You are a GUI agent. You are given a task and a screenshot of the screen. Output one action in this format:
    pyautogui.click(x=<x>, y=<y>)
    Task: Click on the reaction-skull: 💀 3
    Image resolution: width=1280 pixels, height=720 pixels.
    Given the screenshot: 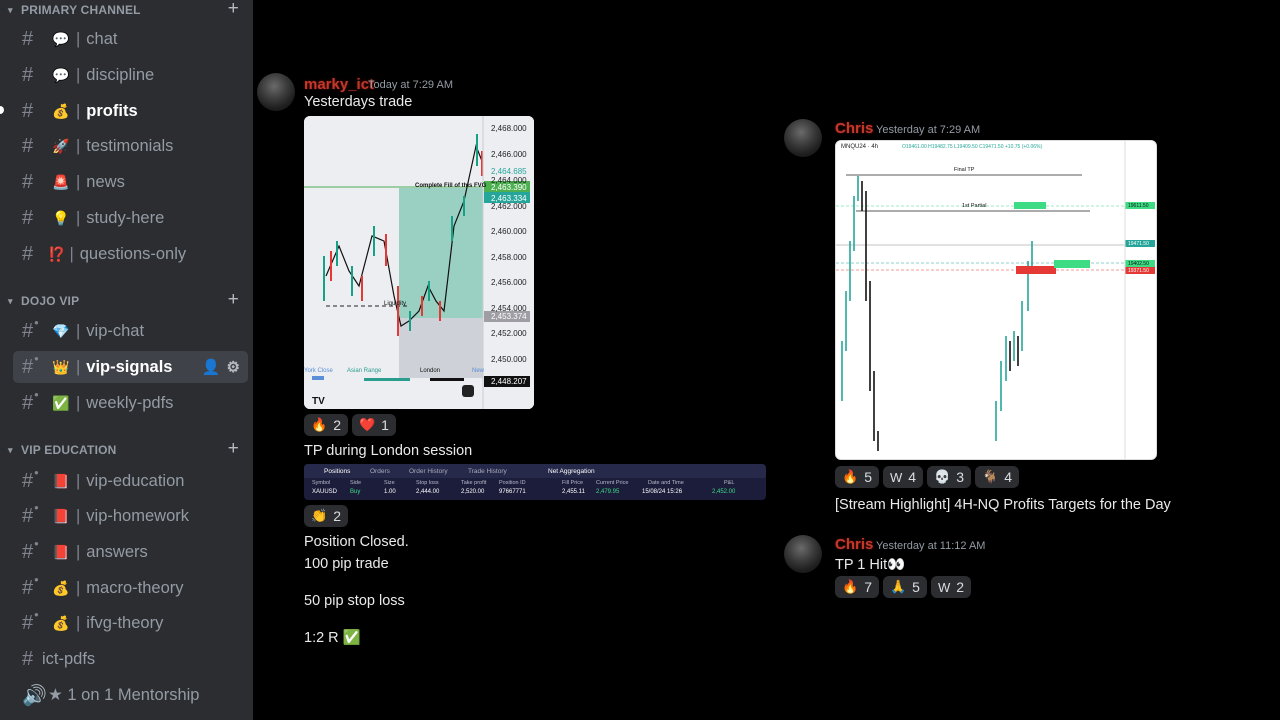 What is the action you would take?
    pyautogui.click(x=949, y=477)
    